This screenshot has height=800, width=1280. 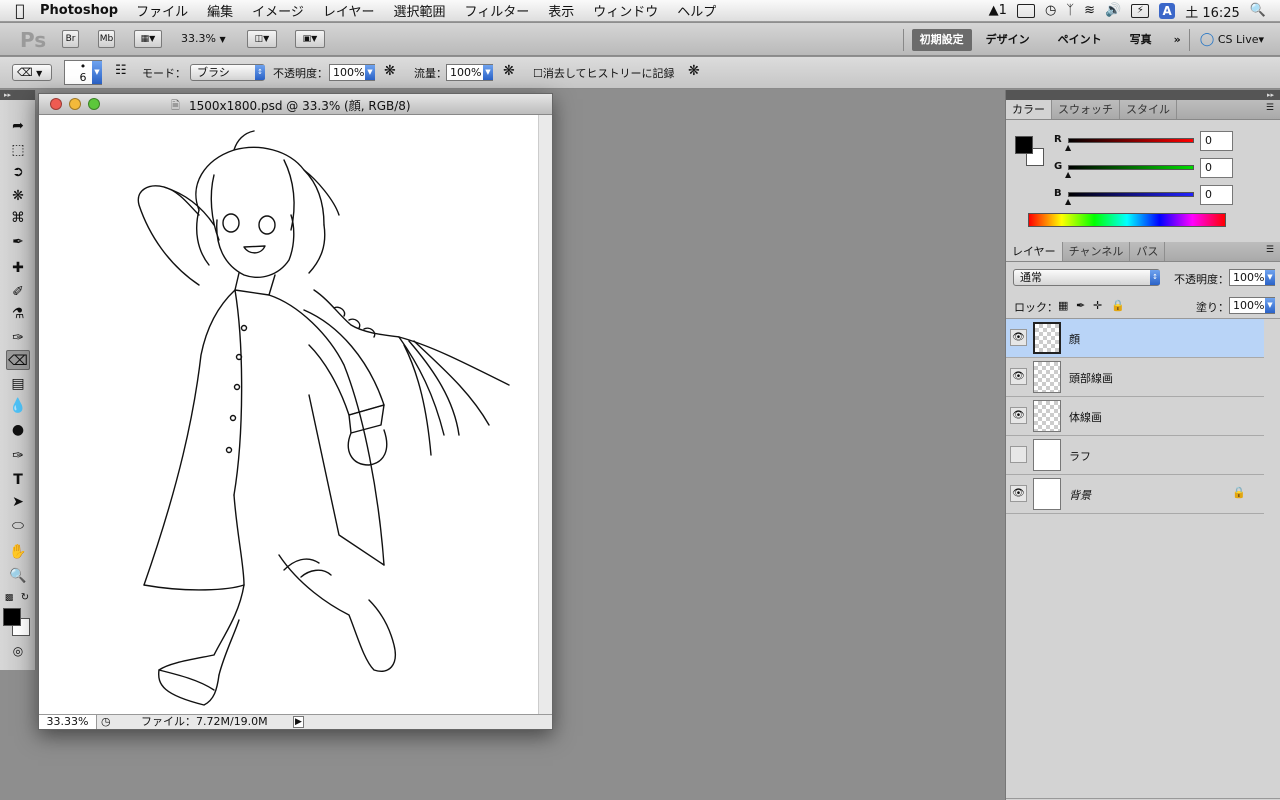 What do you see at coordinates (1086, 277) in the screenshot?
I see `blend-mode-select: 通常 ↕` at bounding box center [1086, 277].